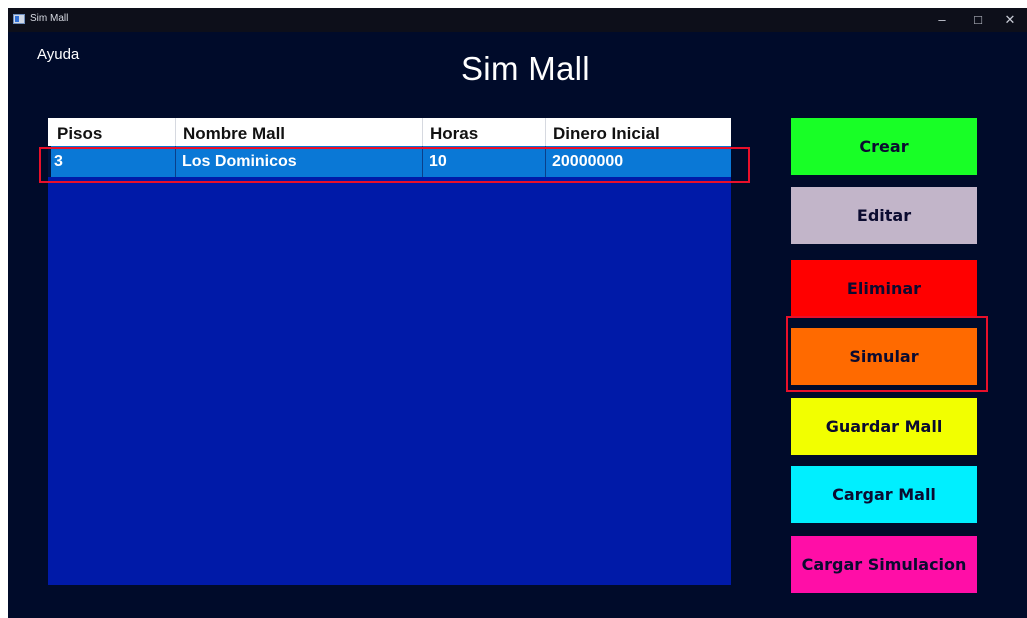 The height and width of the screenshot is (618, 1027). I want to click on cell-pisos: 3, so click(112, 161).